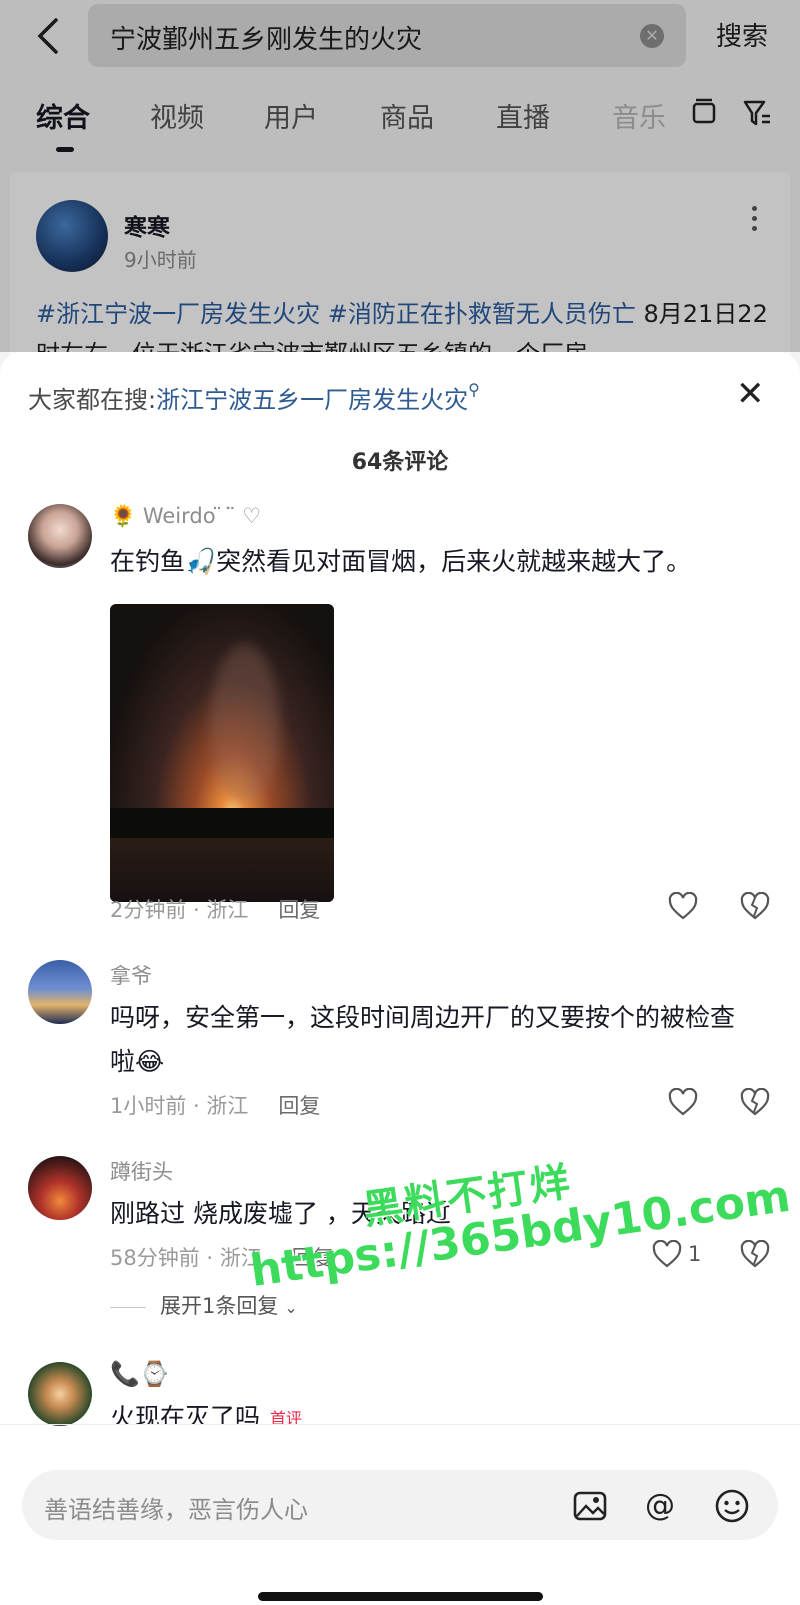  What do you see at coordinates (312, 400) in the screenshot?
I see `hint-link: 浙江宁波五乡一厂房发生火灾` at bounding box center [312, 400].